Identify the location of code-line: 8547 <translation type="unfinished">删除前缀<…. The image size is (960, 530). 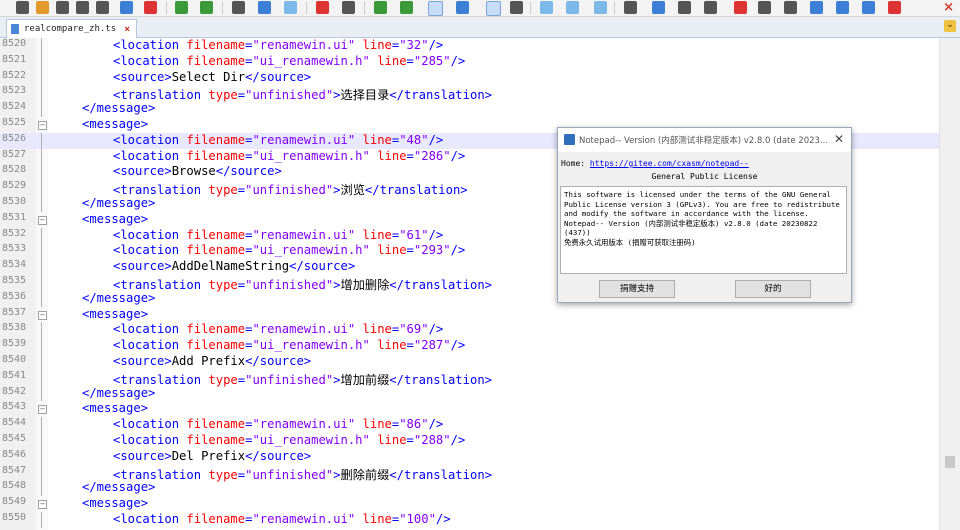
(470, 473).